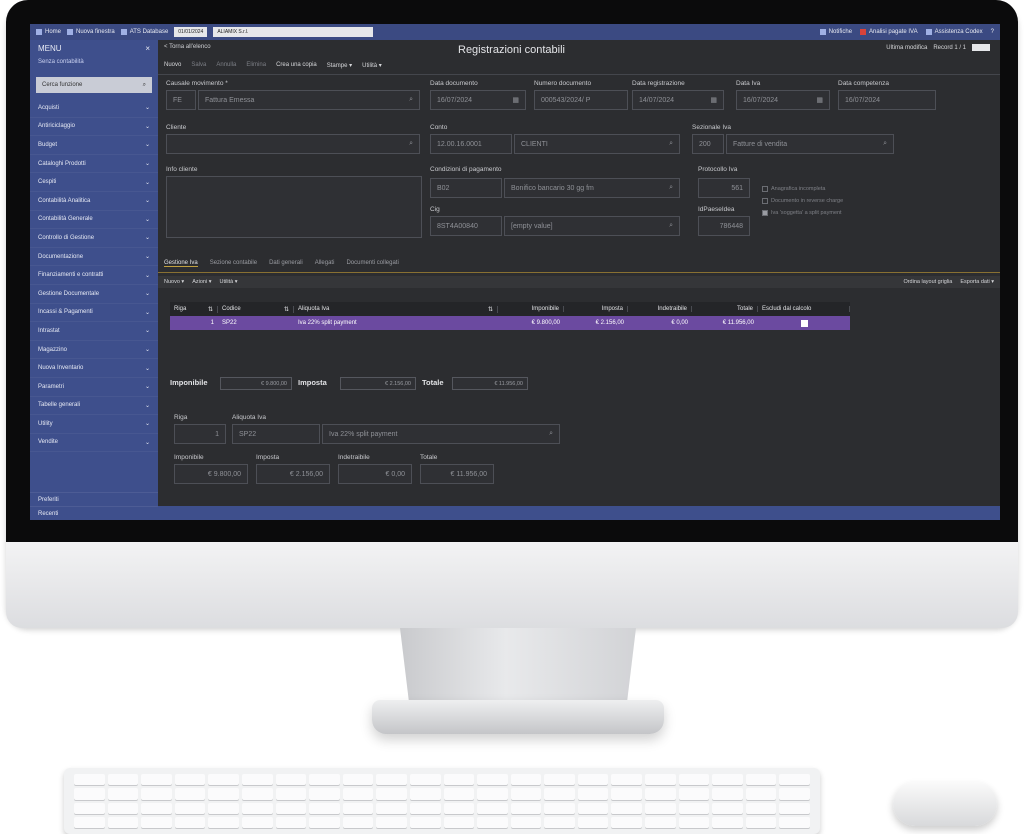 The width and height of the screenshot is (1024, 834). Describe the element at coordinates (396, 309) in the screenshot. I see `col-aliquota: Aliquota Iva ⇅` at that location.